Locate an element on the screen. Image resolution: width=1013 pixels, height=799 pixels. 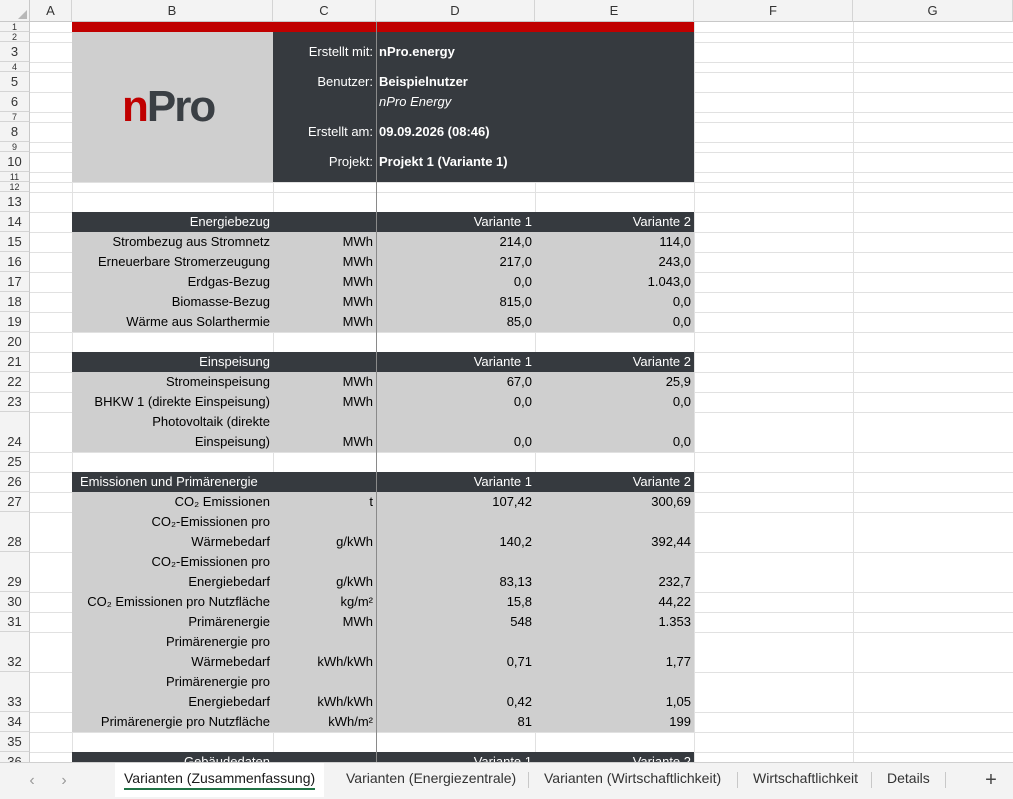
value-variant2: 25,9 is located at coordinates (678, 381).